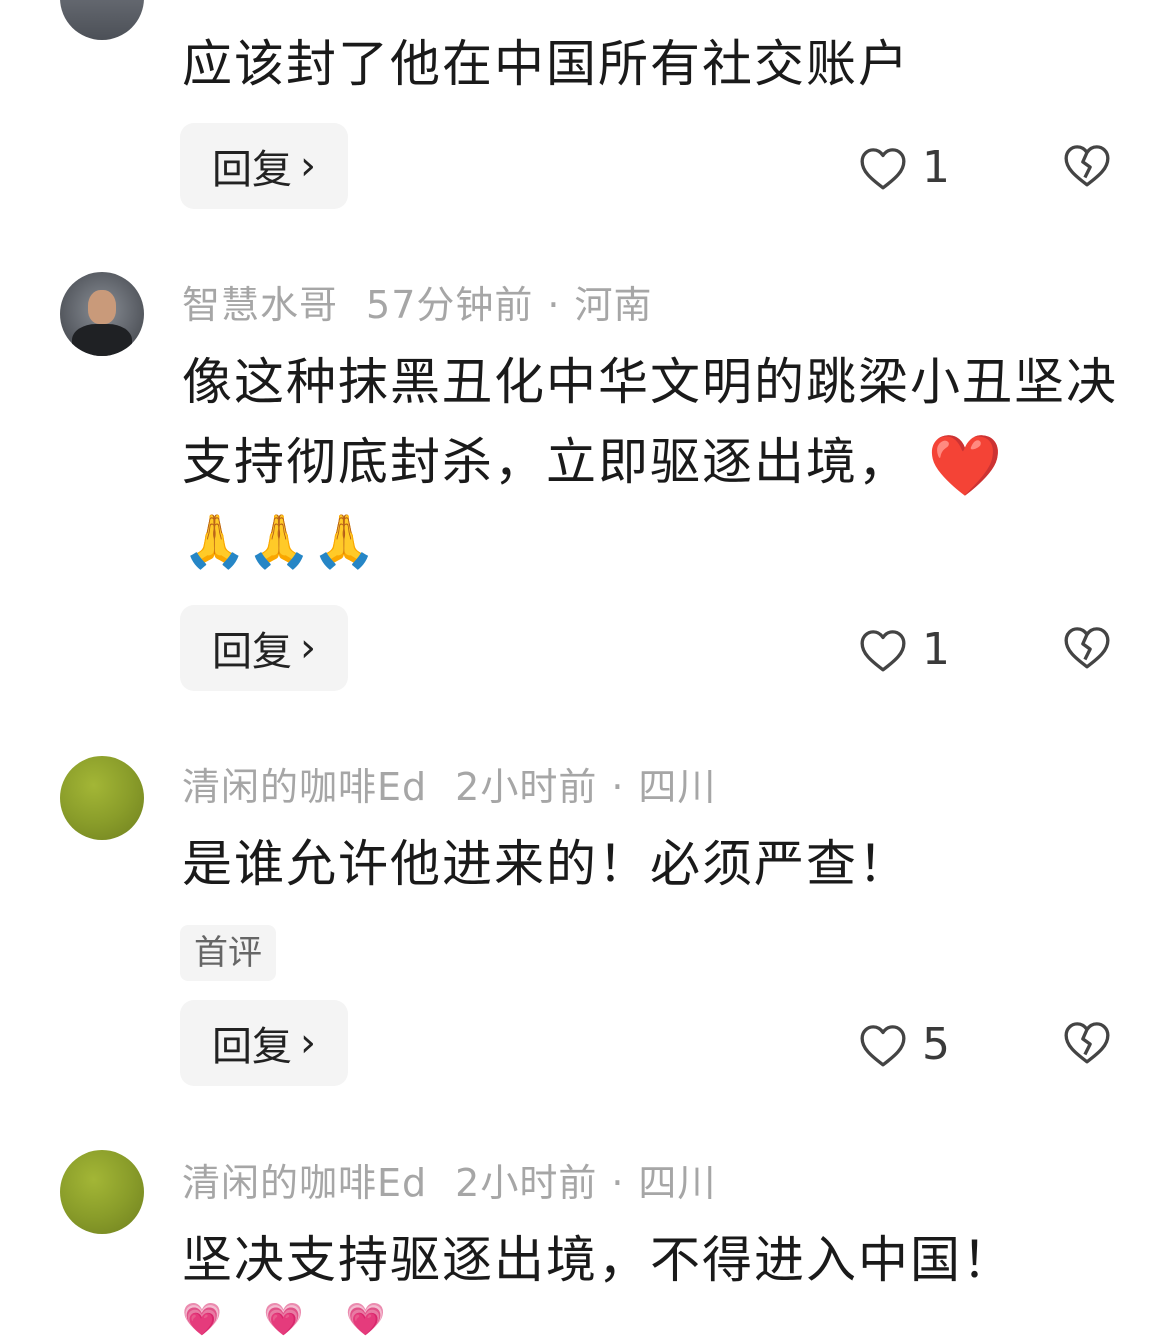  I want to click on username: 智慧水哥, so click(260, 305).